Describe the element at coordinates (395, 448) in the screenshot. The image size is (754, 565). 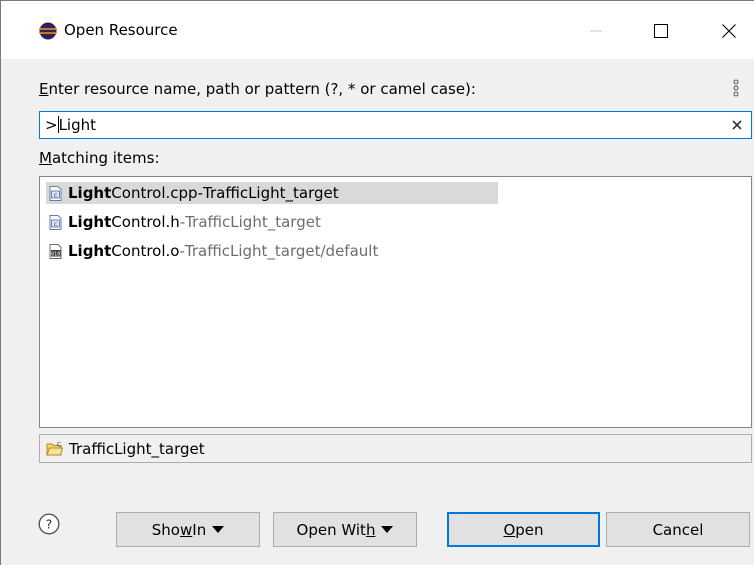
I see `resource-details-bar: C TrafficLight_target` at that location.